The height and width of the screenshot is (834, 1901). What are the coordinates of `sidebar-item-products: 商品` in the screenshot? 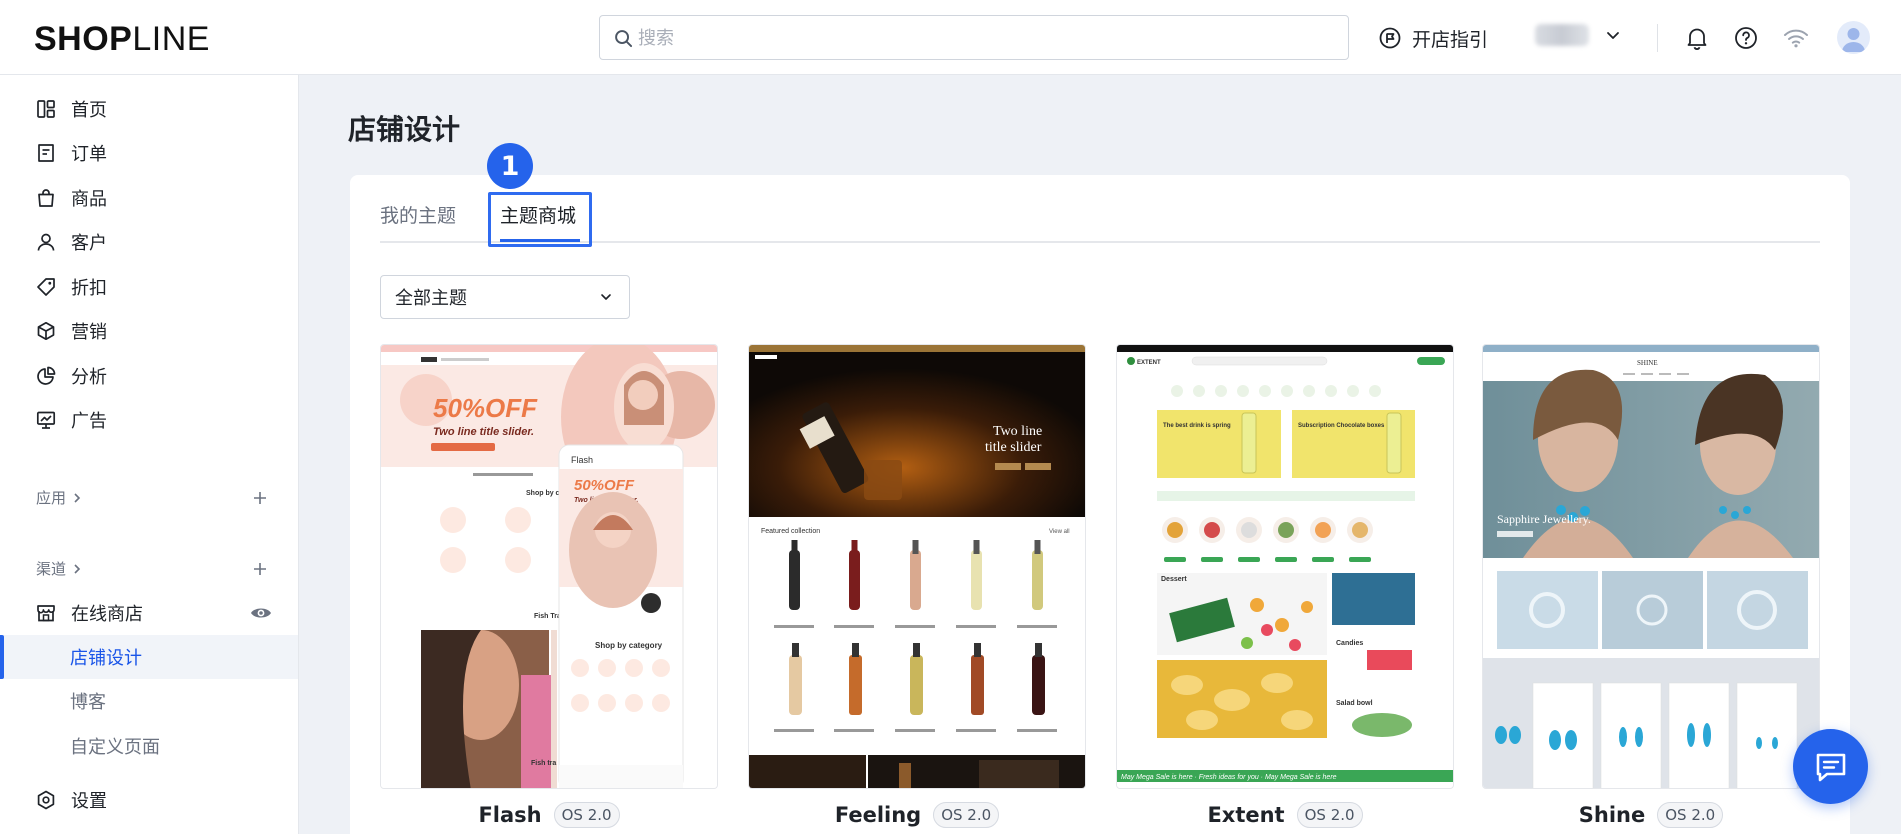 It's located at (71, 198).